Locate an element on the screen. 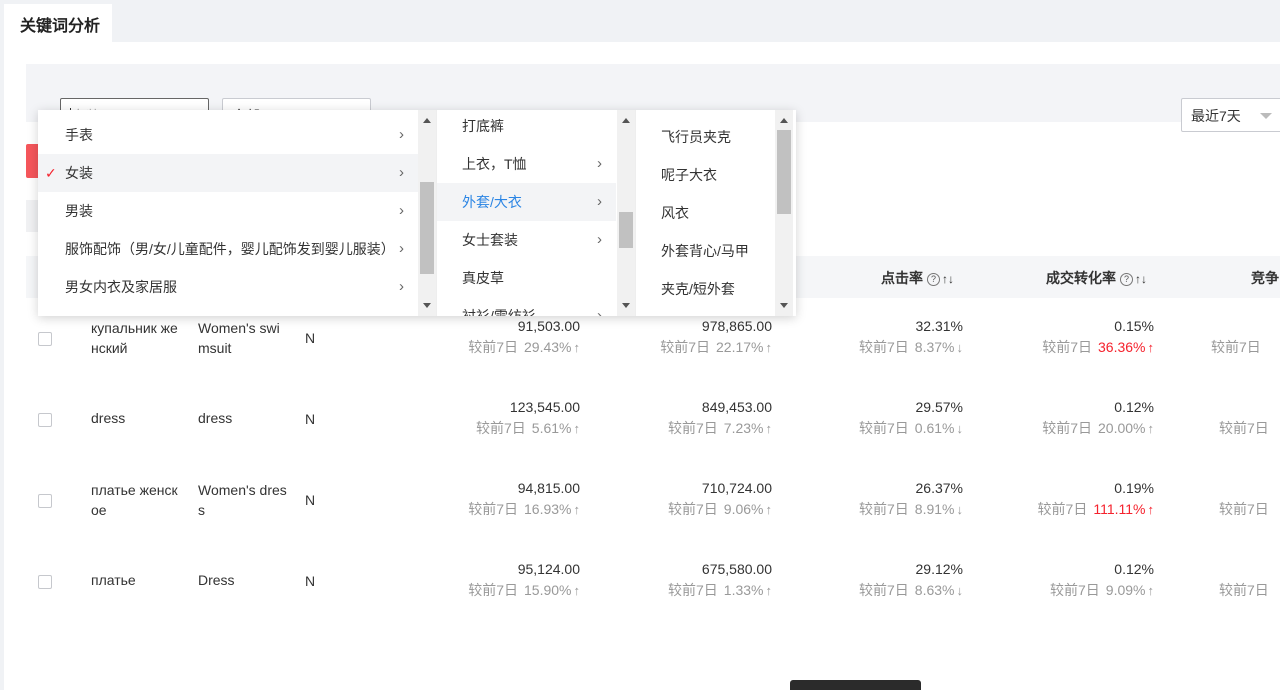 The image size is (1280, 690). cascader-option: 上衣，T恤 › is located at coordinates (526, 164).